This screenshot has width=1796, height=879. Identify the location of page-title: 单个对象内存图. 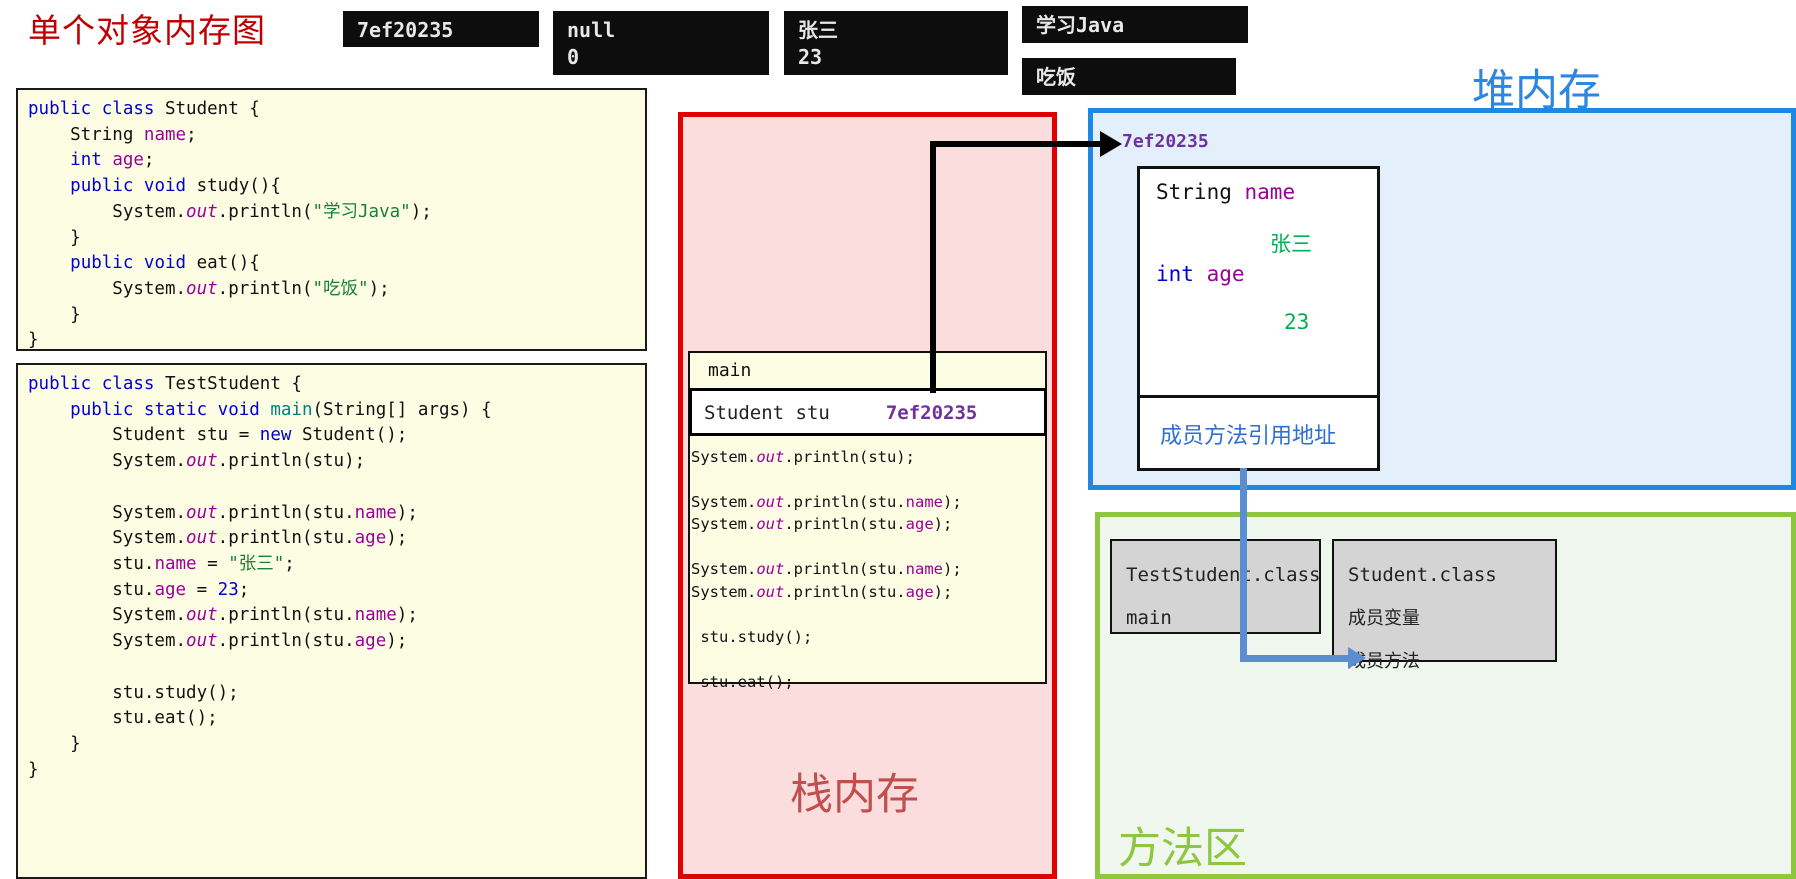
(147, 30).